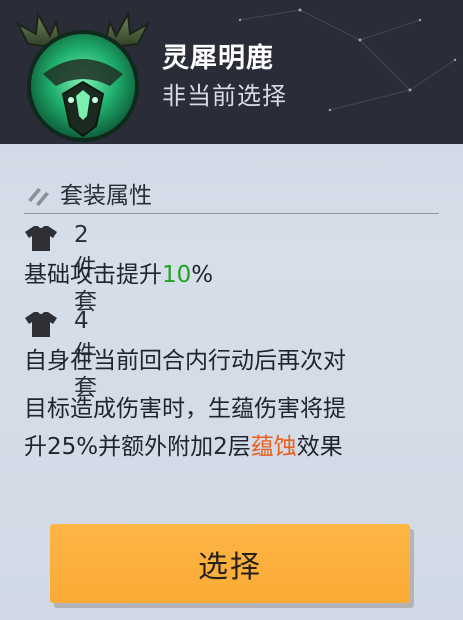 Image resolution: width=463 pixels, height=620 pixels. I want to click on set-properties-label: 套装属性, so click(106, 196).